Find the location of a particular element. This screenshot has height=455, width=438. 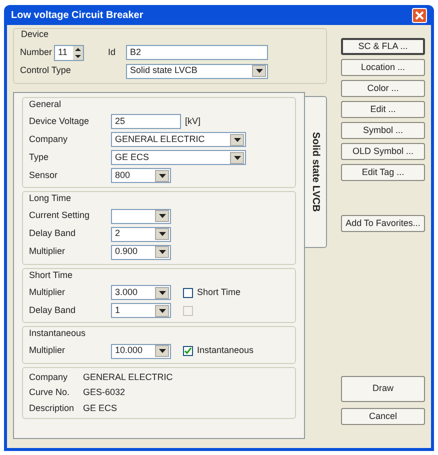

dropdown-value: 10.000 is located at coordinates (129, 351).